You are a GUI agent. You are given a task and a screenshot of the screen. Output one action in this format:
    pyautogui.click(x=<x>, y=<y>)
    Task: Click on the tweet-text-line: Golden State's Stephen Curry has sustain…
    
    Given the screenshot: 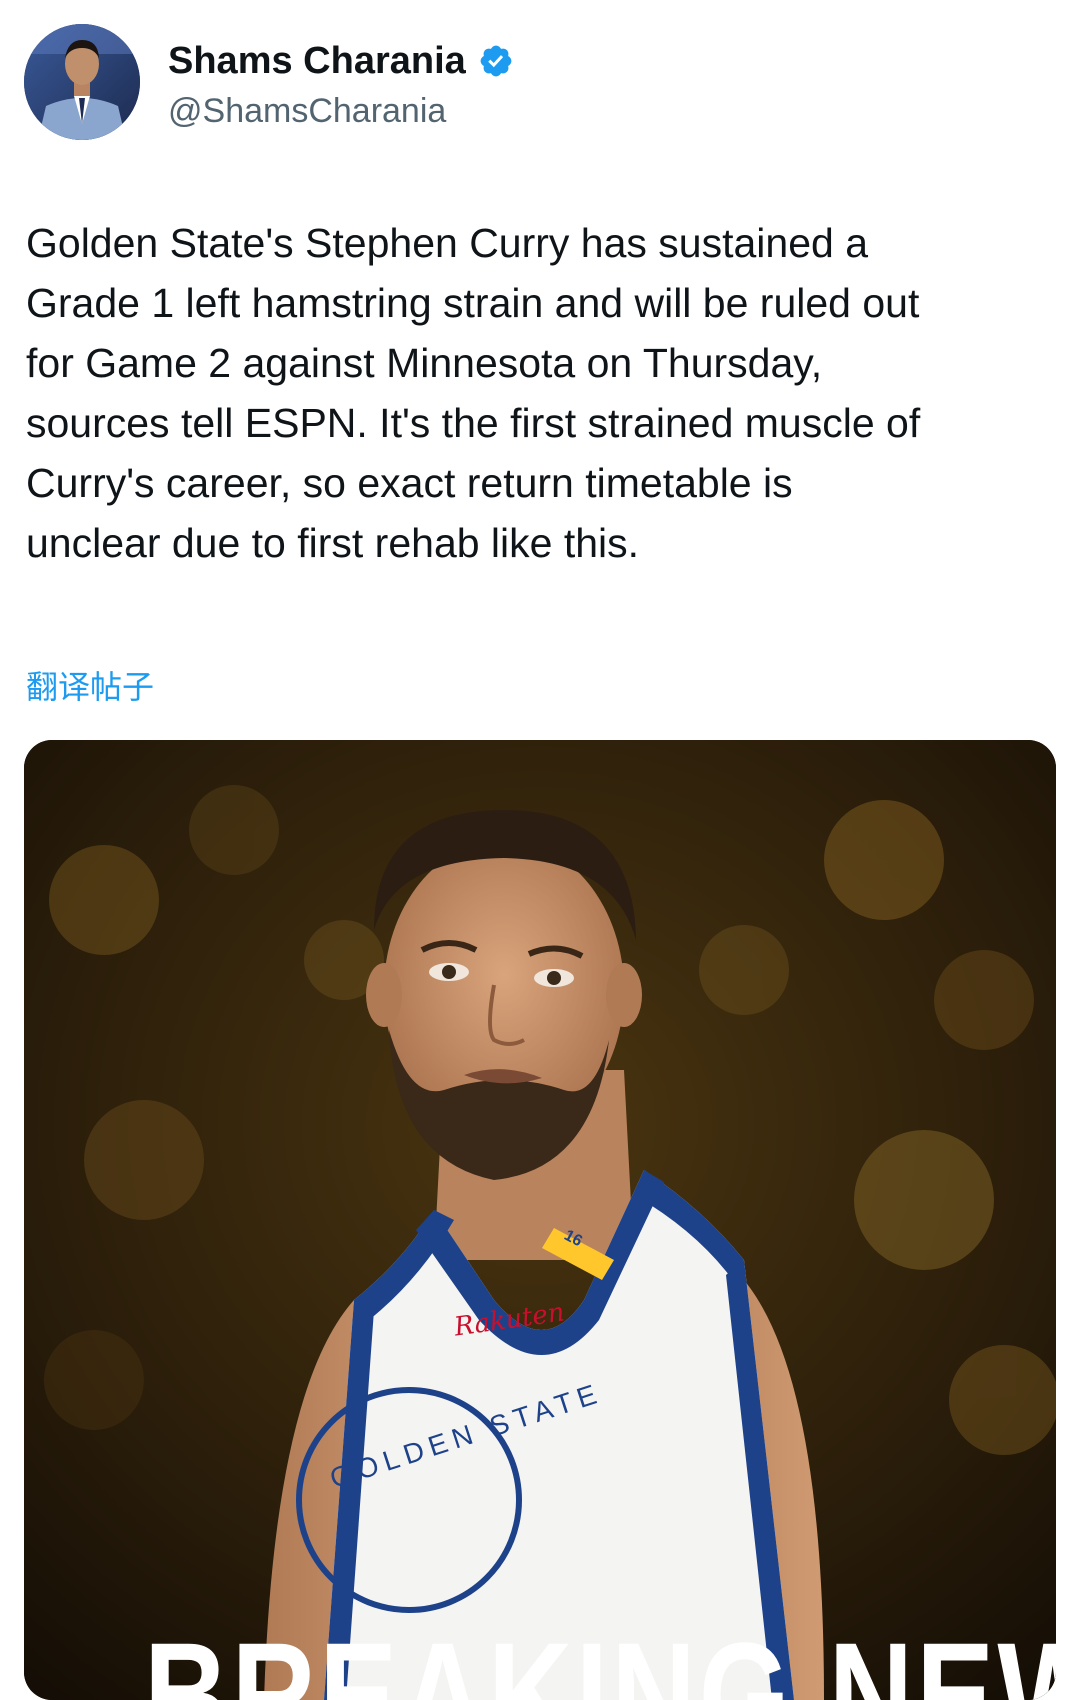 What is the action you would take?
    pyautogui.click(x=447, y=243)
    